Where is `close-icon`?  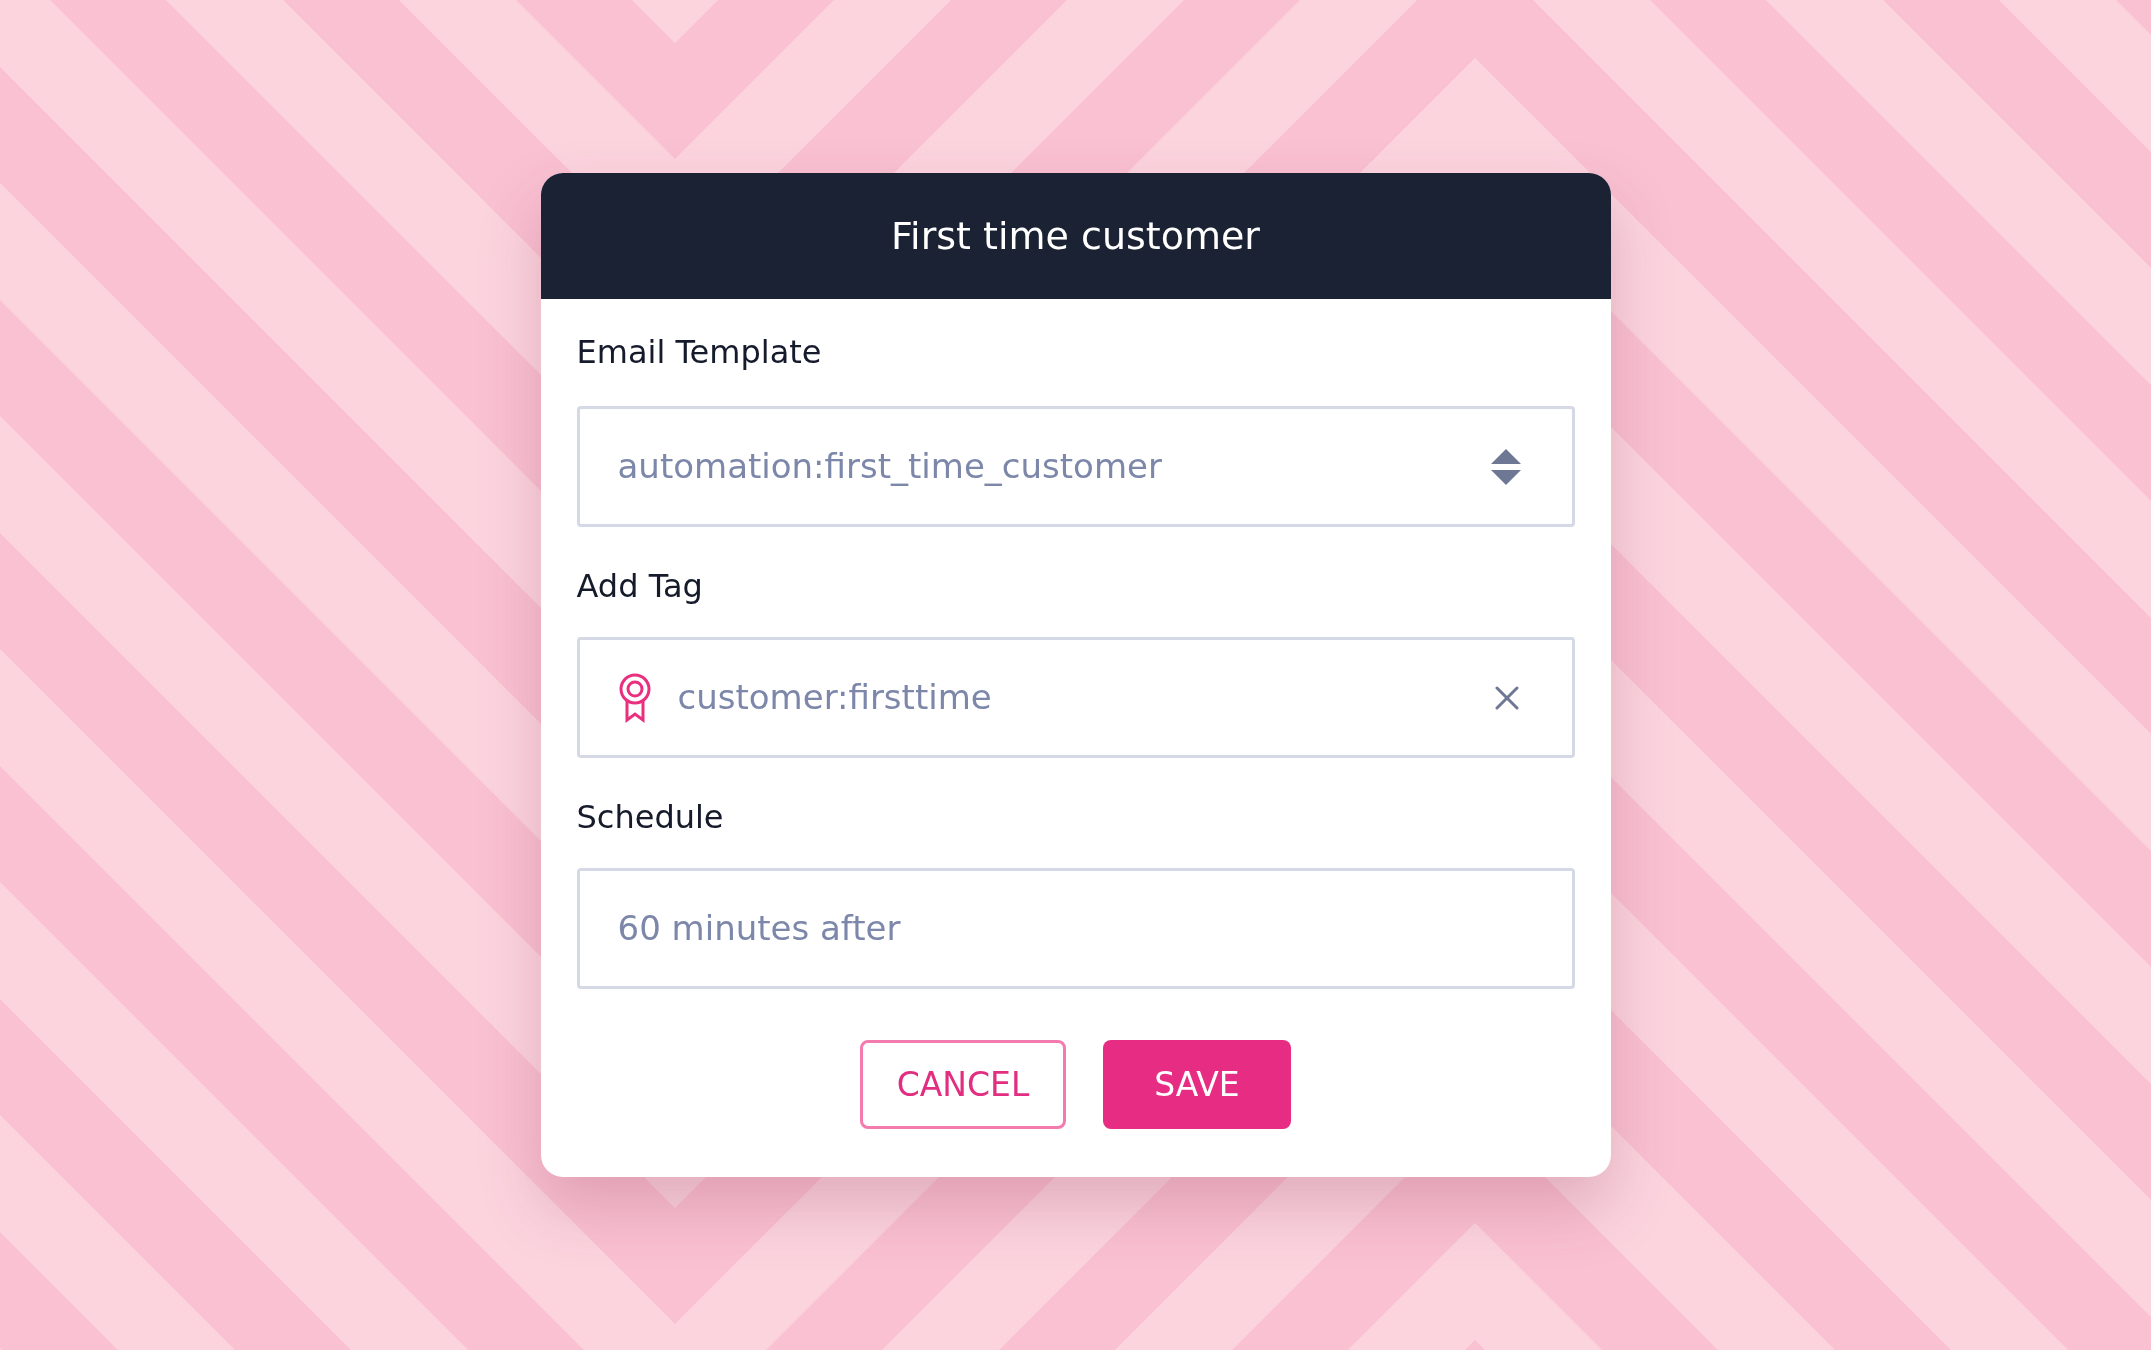 close-icon is located at coordinates (1506, 697).